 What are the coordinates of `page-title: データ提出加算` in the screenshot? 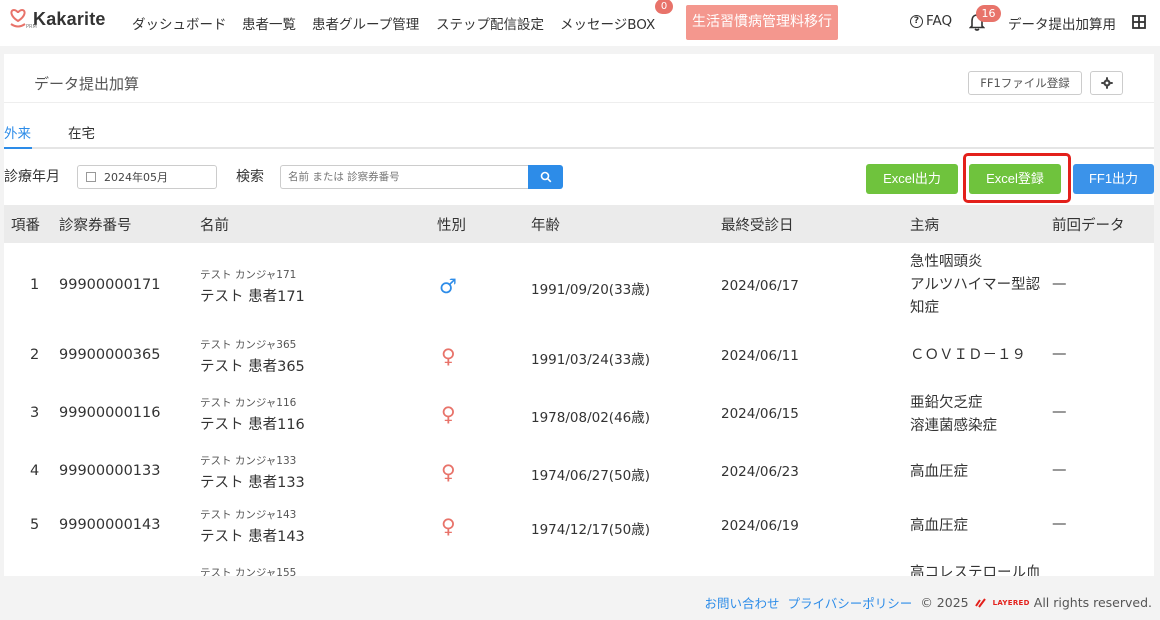 It's located at (87, 84).